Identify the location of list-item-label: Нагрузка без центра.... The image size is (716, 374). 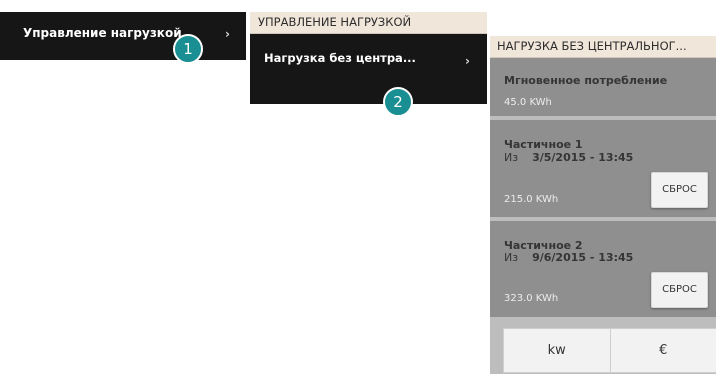
(340, 58).